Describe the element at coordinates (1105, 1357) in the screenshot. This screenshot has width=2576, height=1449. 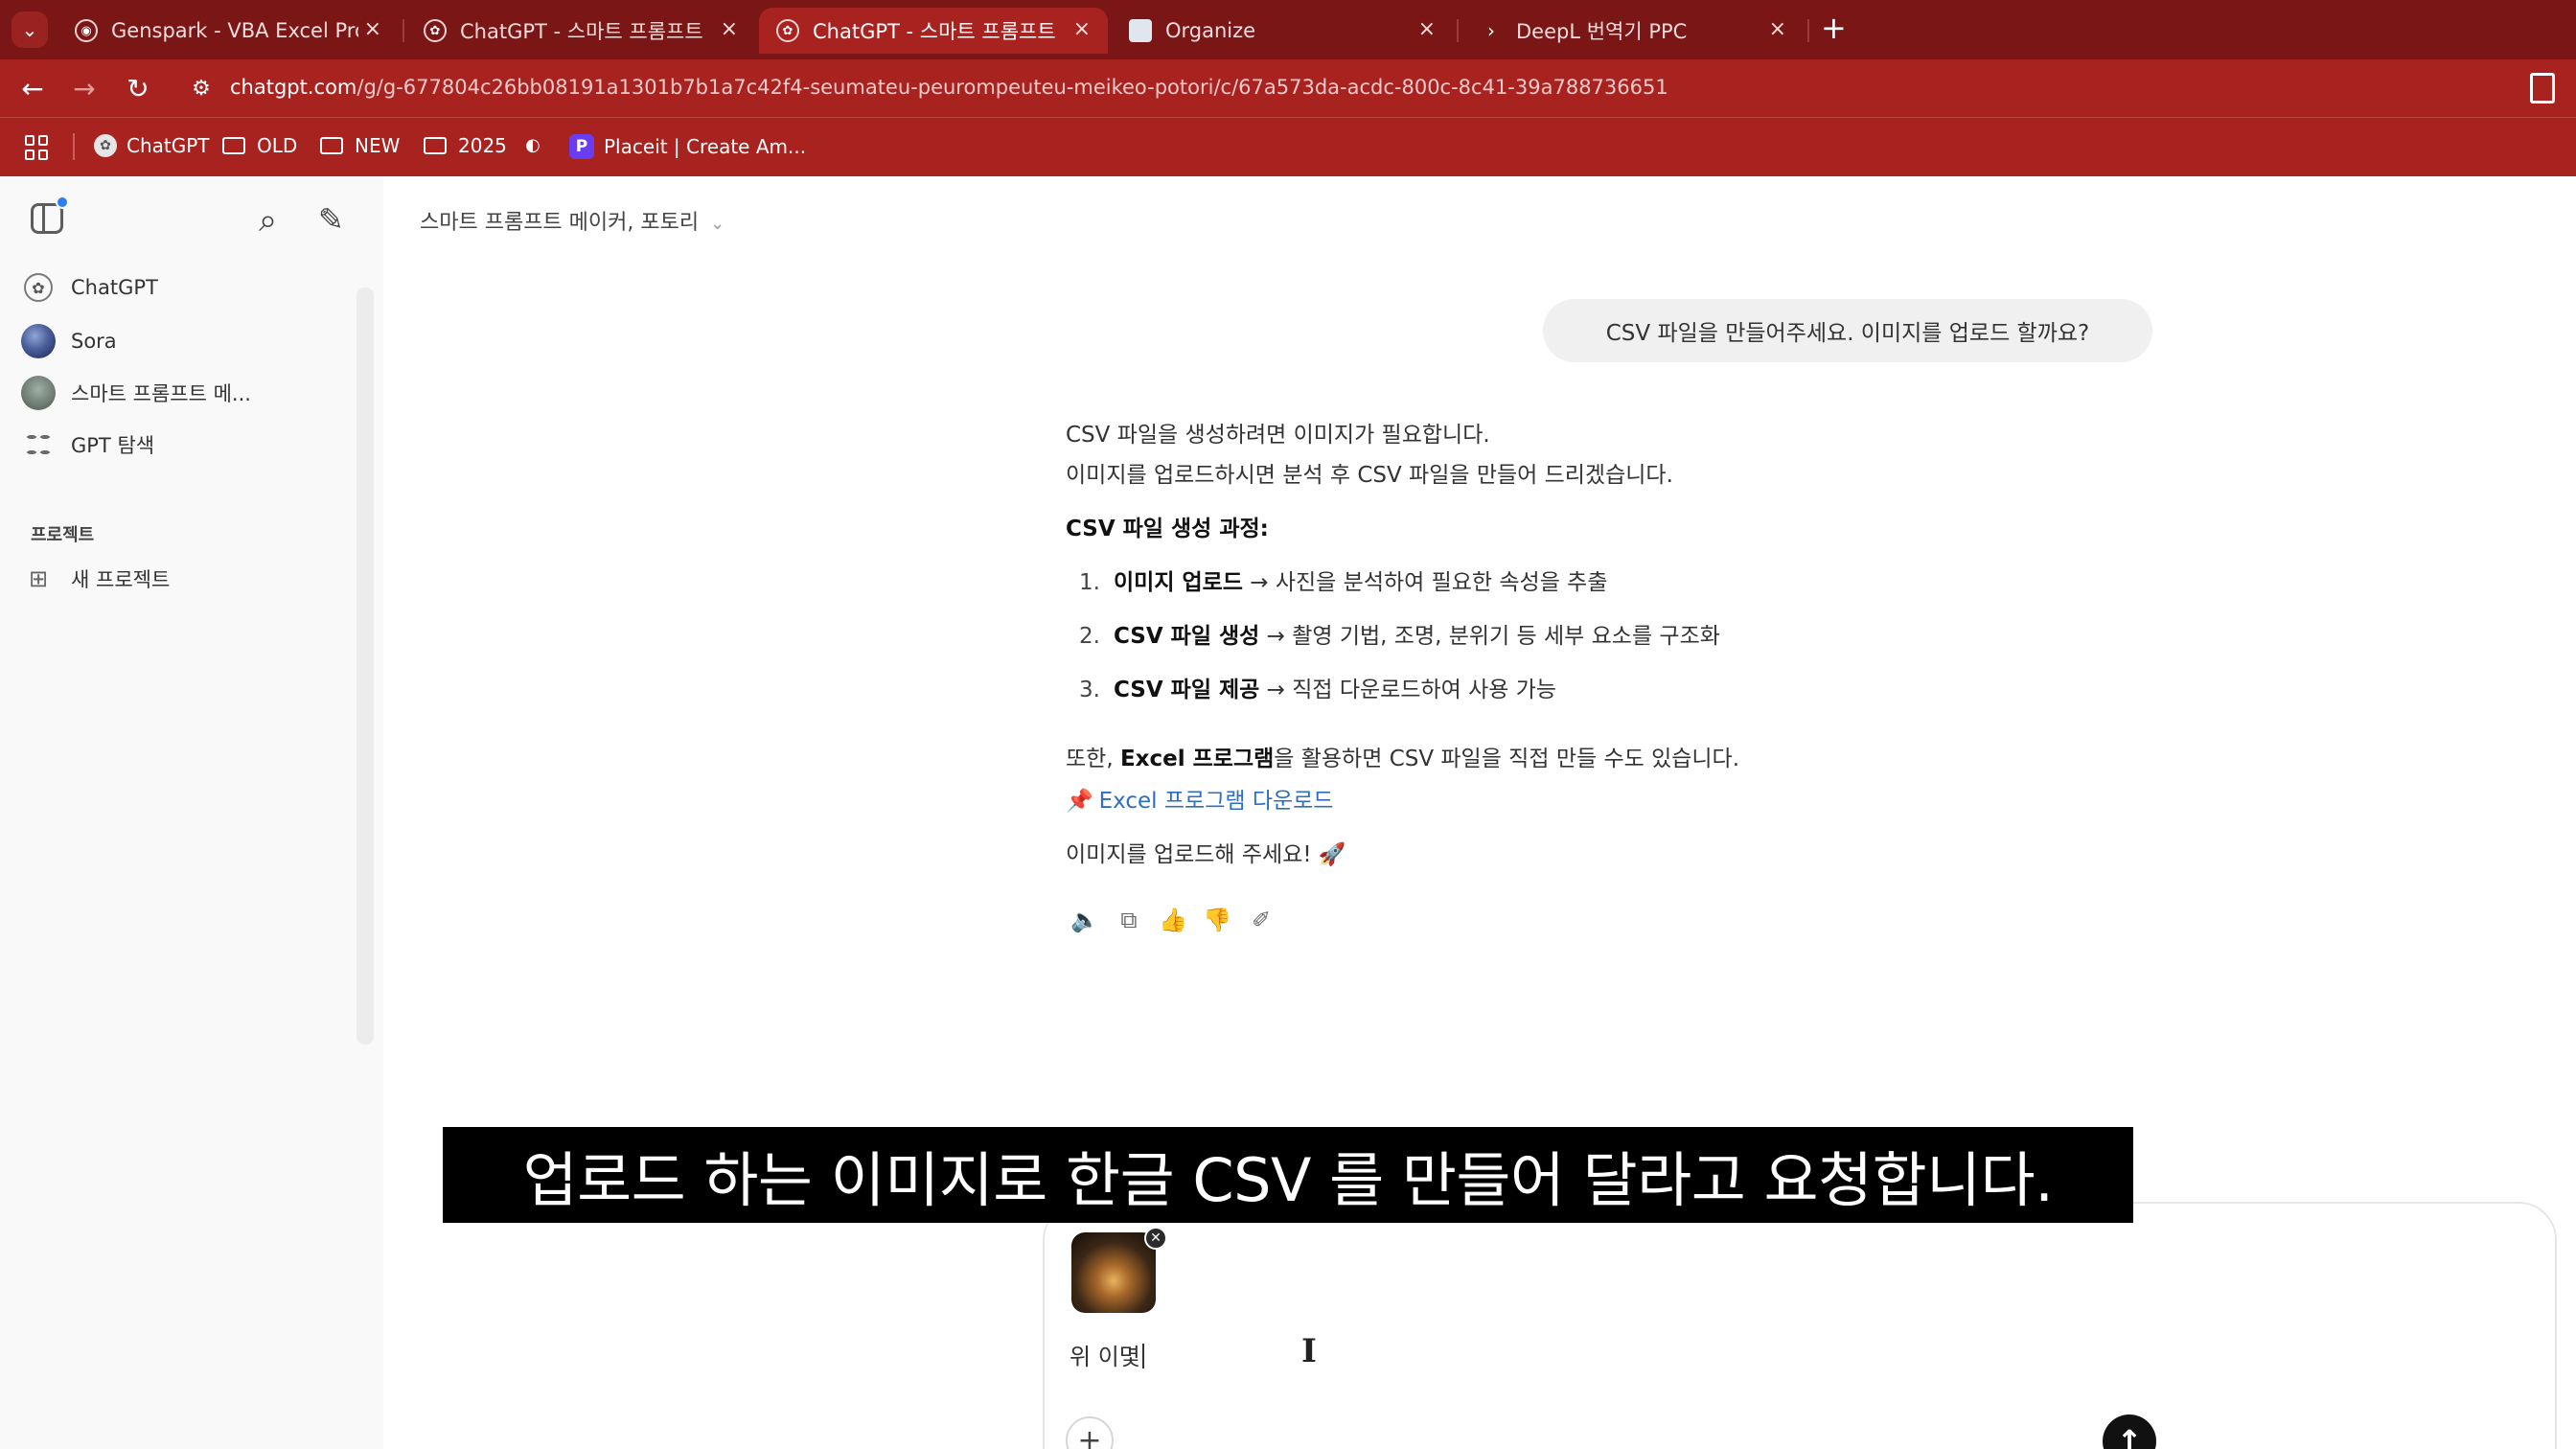
I see `prompt-input-value: 위 이몇` at that location.